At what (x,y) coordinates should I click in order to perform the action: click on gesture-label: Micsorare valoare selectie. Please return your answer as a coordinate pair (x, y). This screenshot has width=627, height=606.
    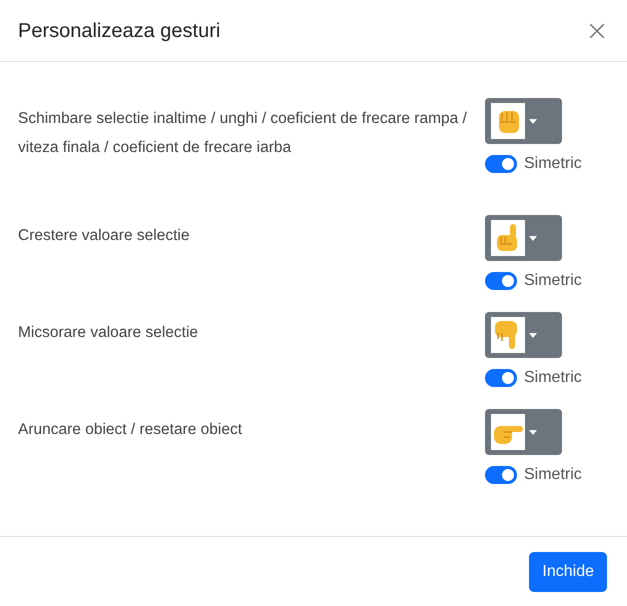
    Looking at the image, I should click on (109, 333).